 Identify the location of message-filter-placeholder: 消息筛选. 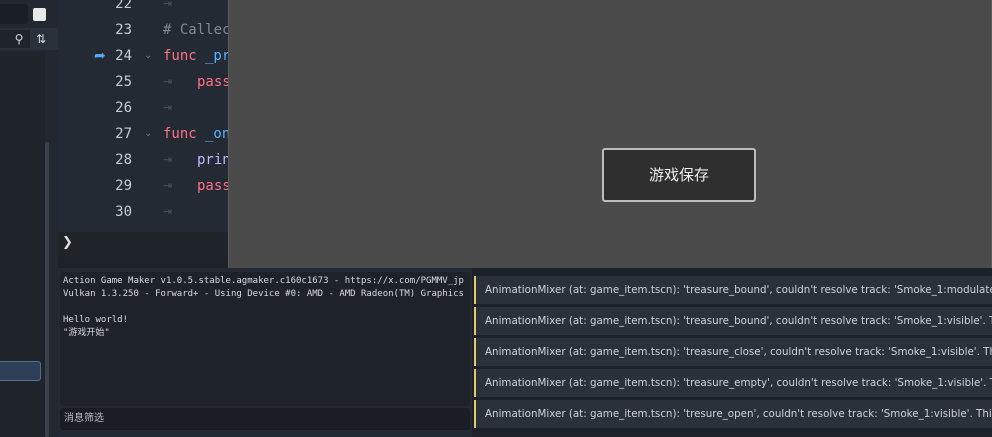
(84, 418).